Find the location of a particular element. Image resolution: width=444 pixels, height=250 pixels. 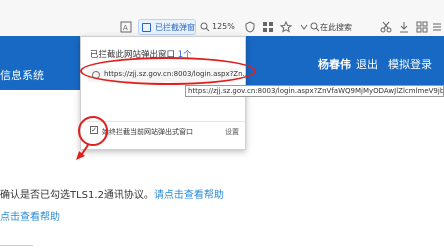

help-line-1: 确认是否已勾选TLS1.2通讯协议。请点击查看帮助 is located at coordinates (112, 193).